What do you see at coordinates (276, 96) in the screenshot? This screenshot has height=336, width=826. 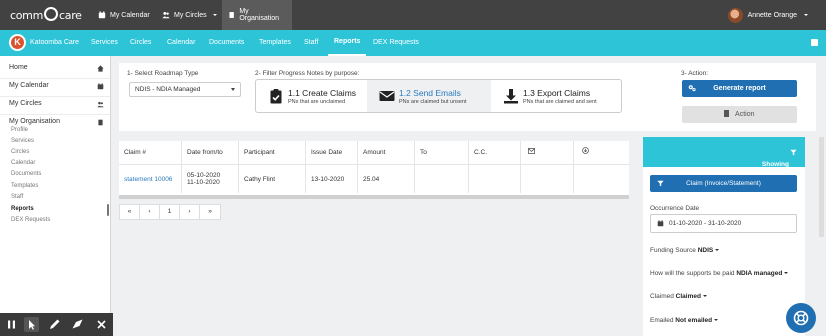 I see `clipboard-check-icon` at bounding box center [276, 96].